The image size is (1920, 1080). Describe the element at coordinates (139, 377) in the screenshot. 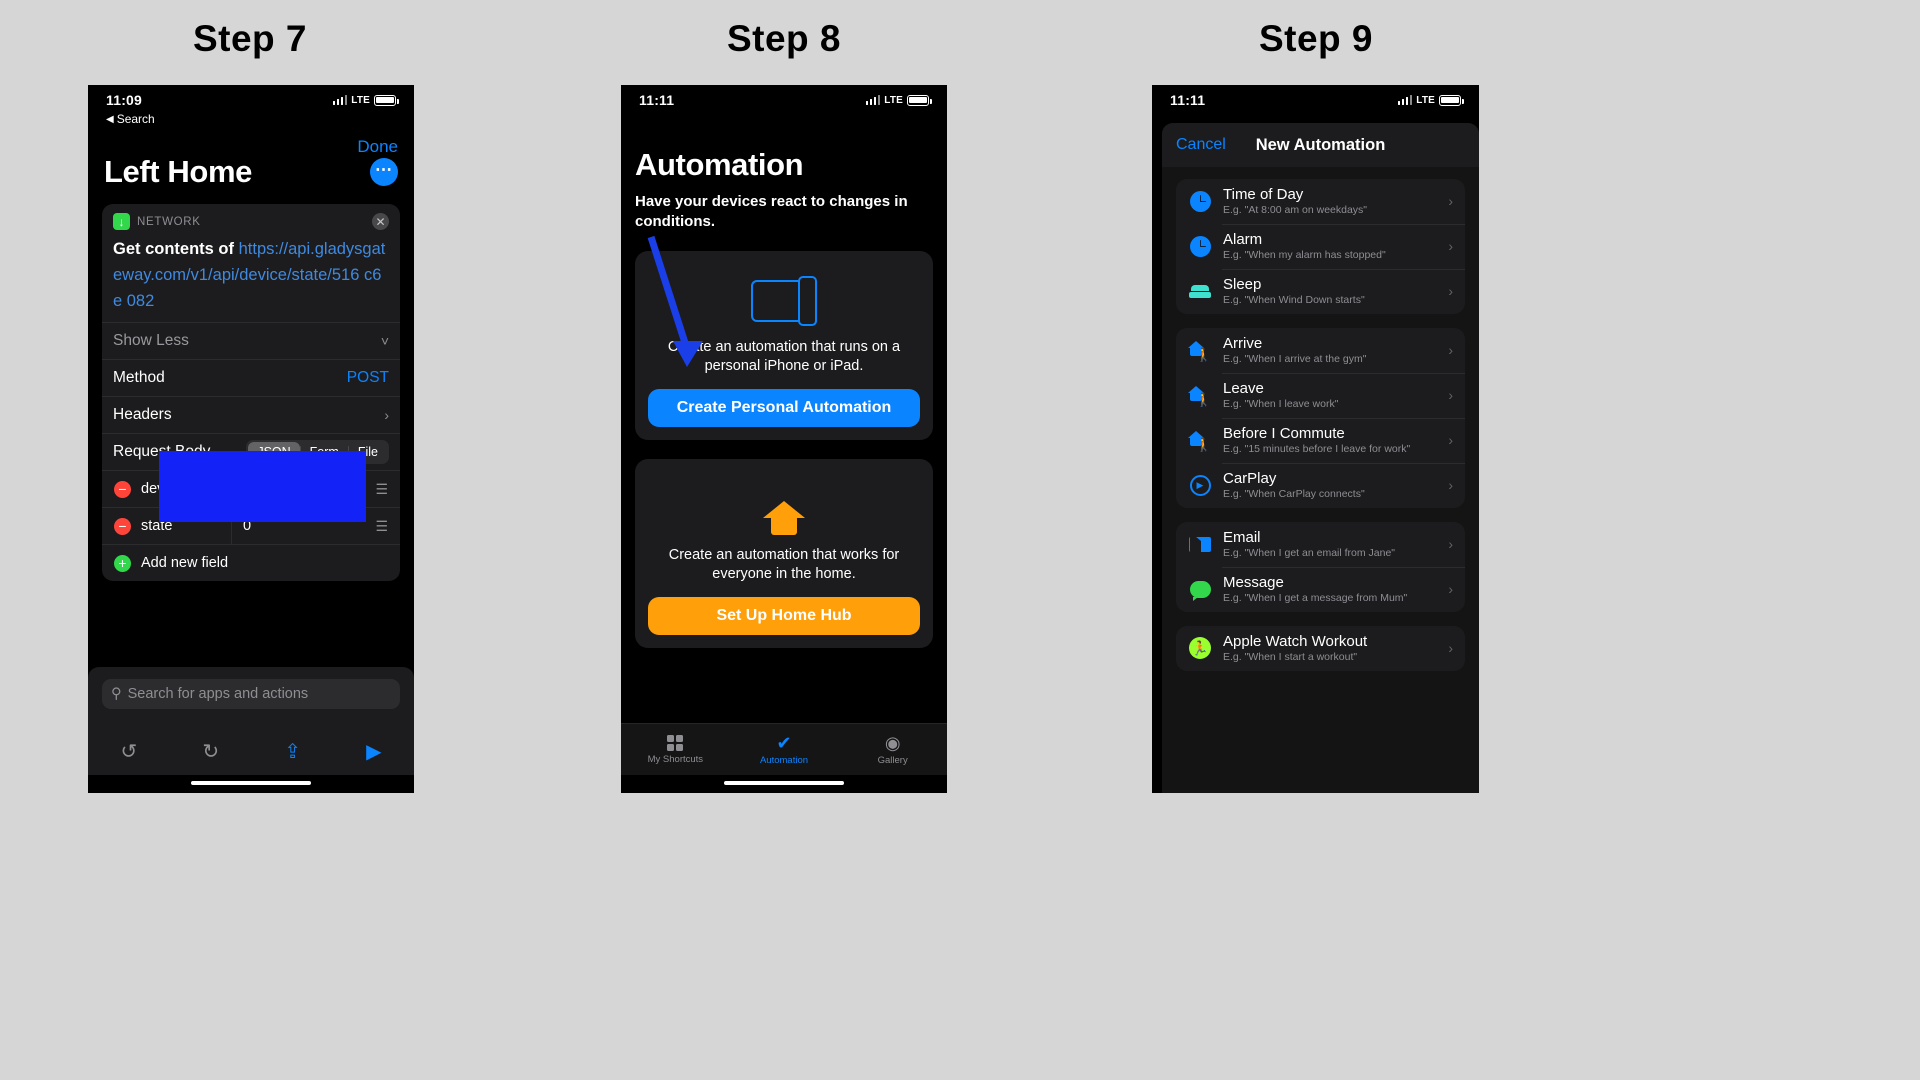

I see `method-label: Method` at that location.